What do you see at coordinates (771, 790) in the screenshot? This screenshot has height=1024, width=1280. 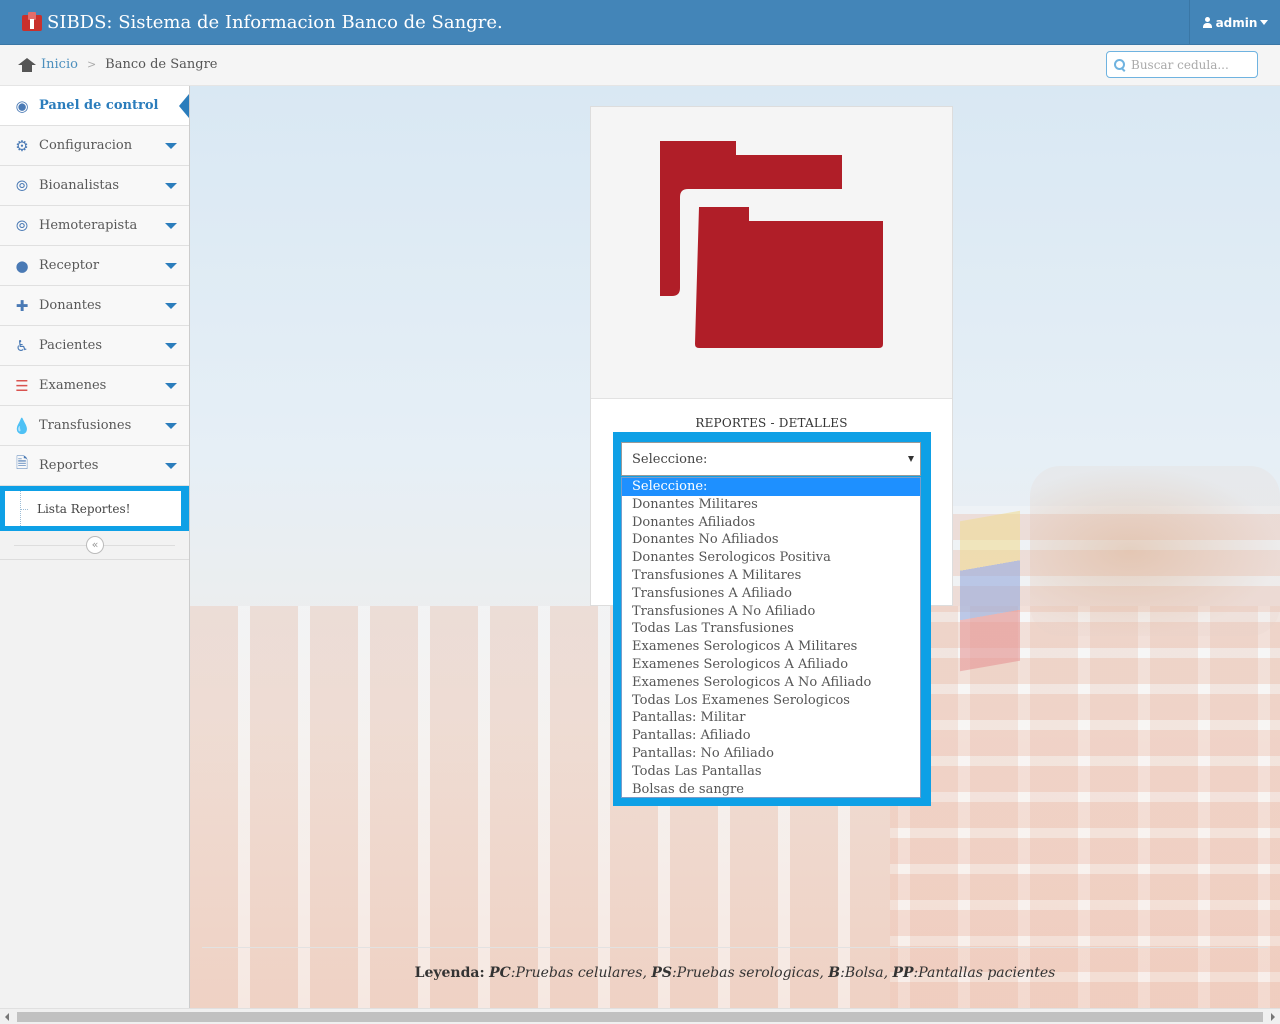 I see `option-item: Bolsas de sangre` at bounding box center [771, 790].